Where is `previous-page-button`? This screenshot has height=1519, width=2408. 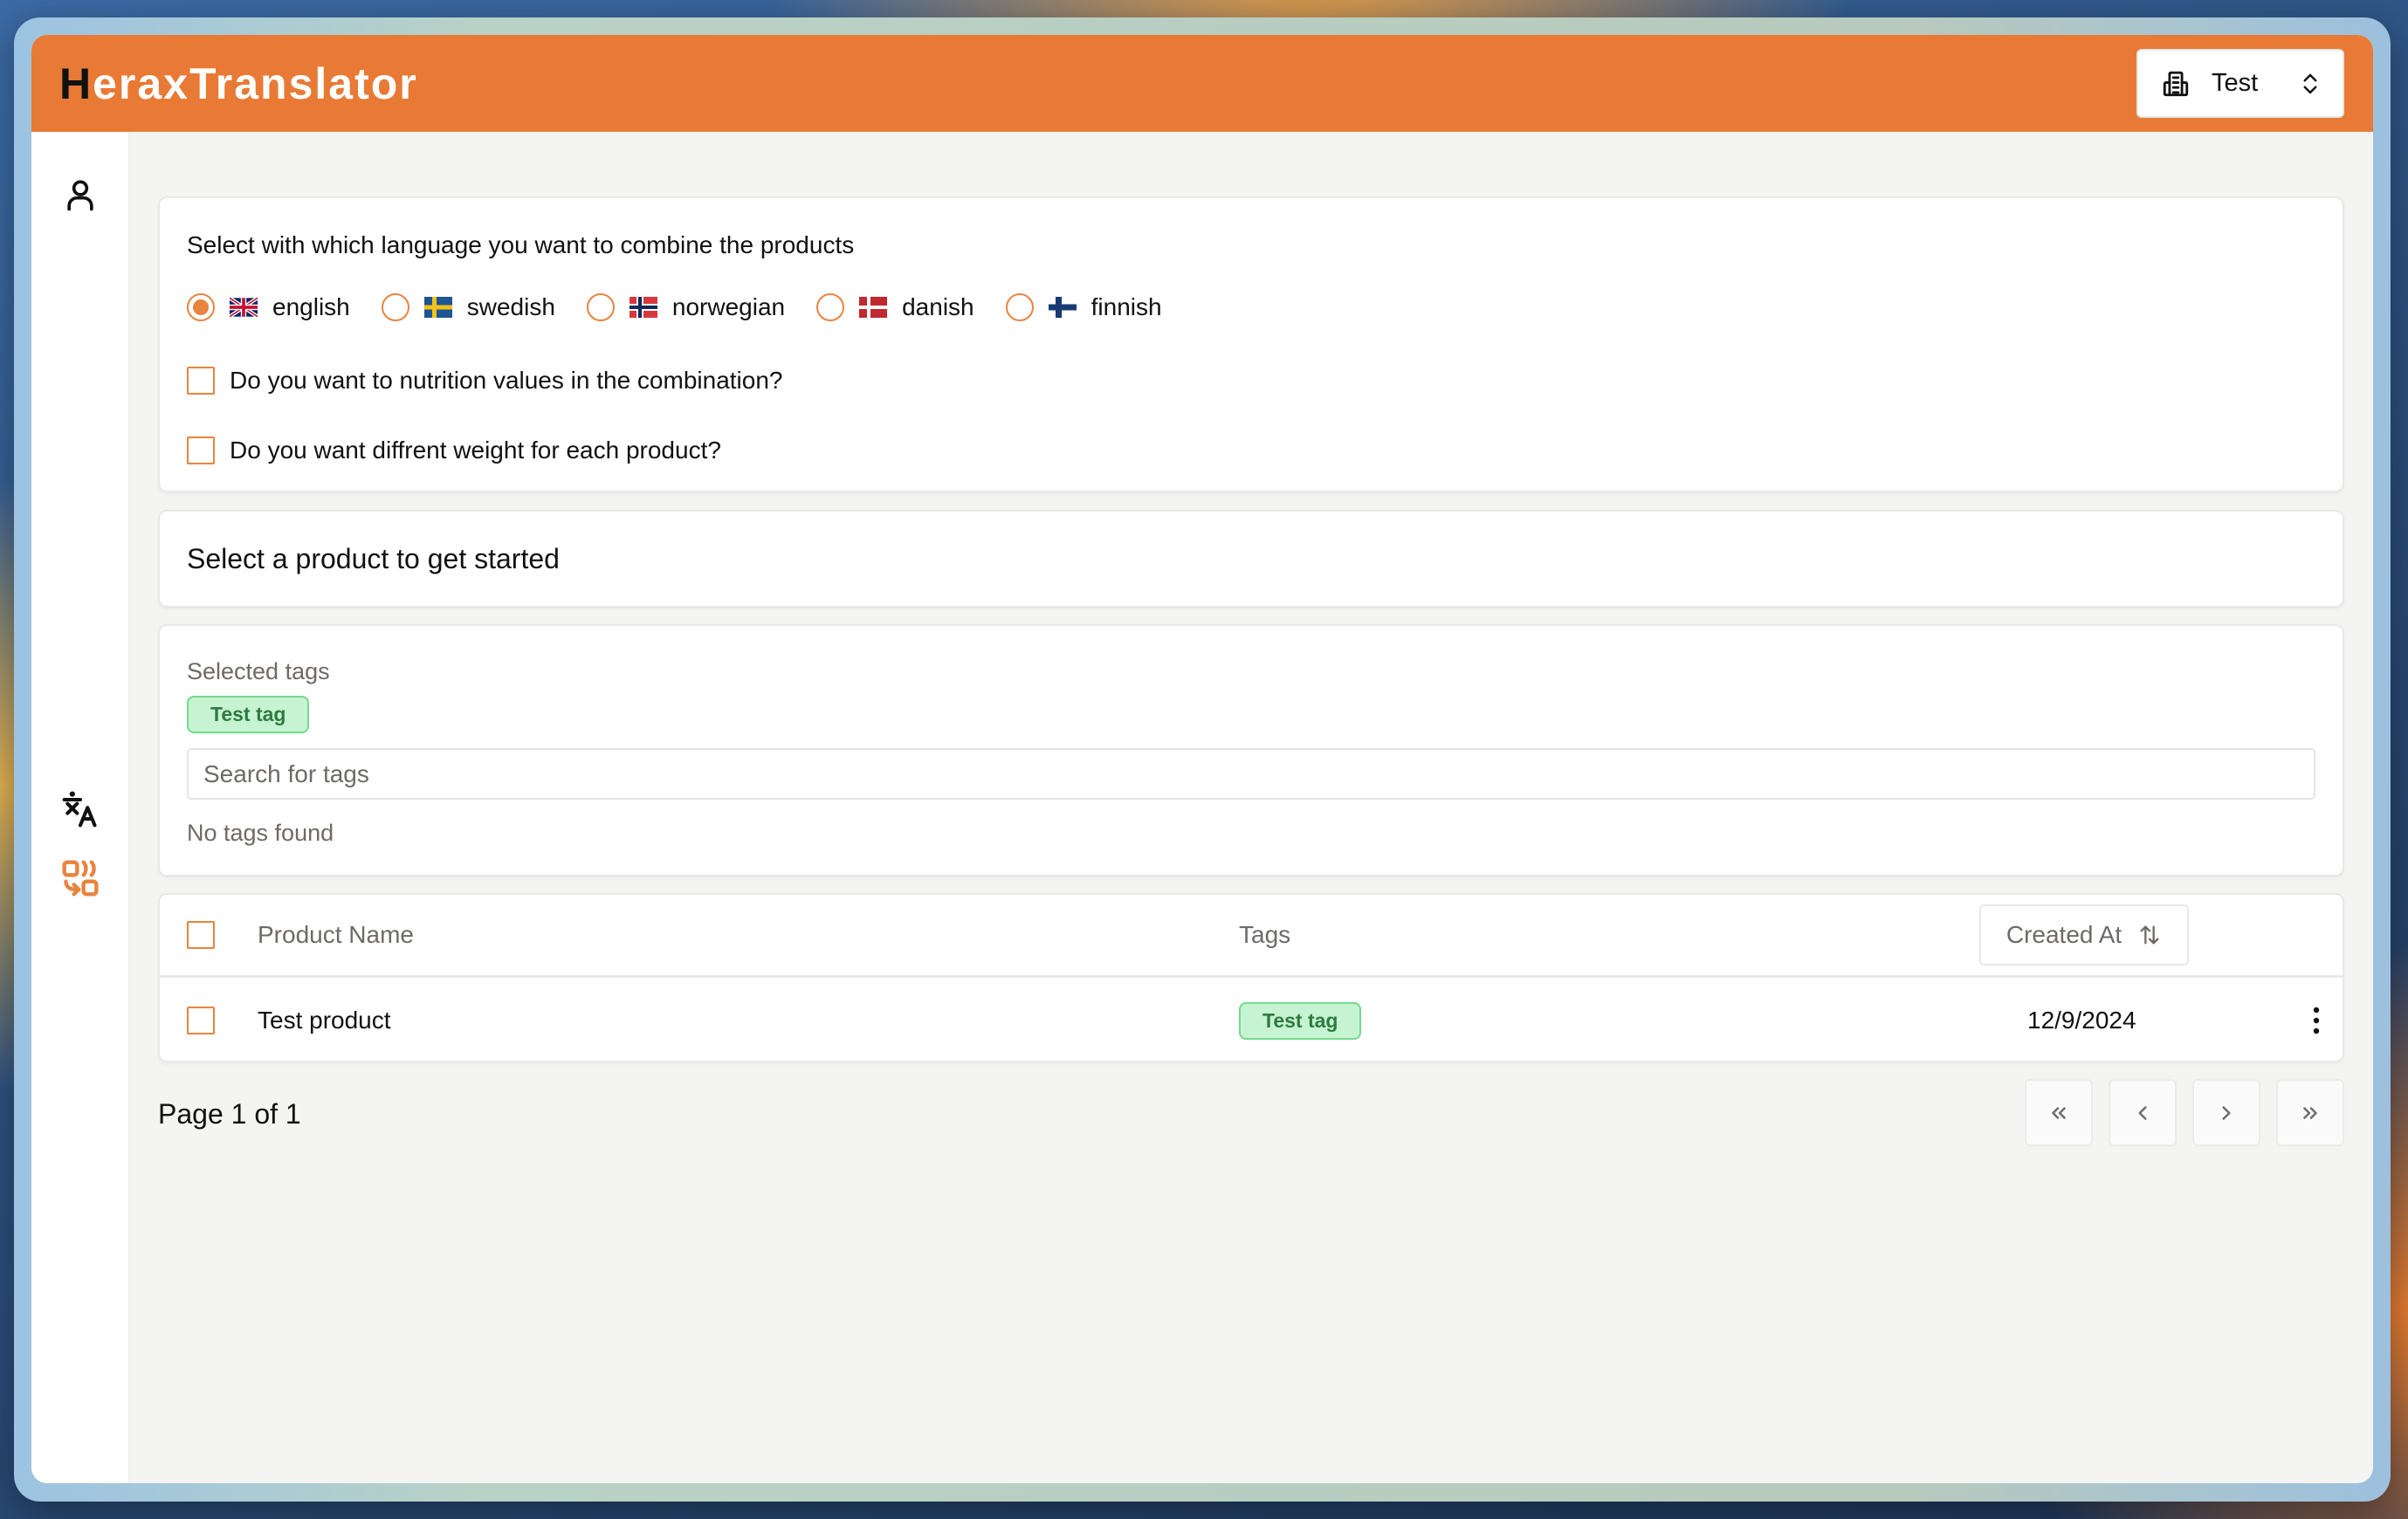
previous-page-button is located at coordinates (2143, 1112).